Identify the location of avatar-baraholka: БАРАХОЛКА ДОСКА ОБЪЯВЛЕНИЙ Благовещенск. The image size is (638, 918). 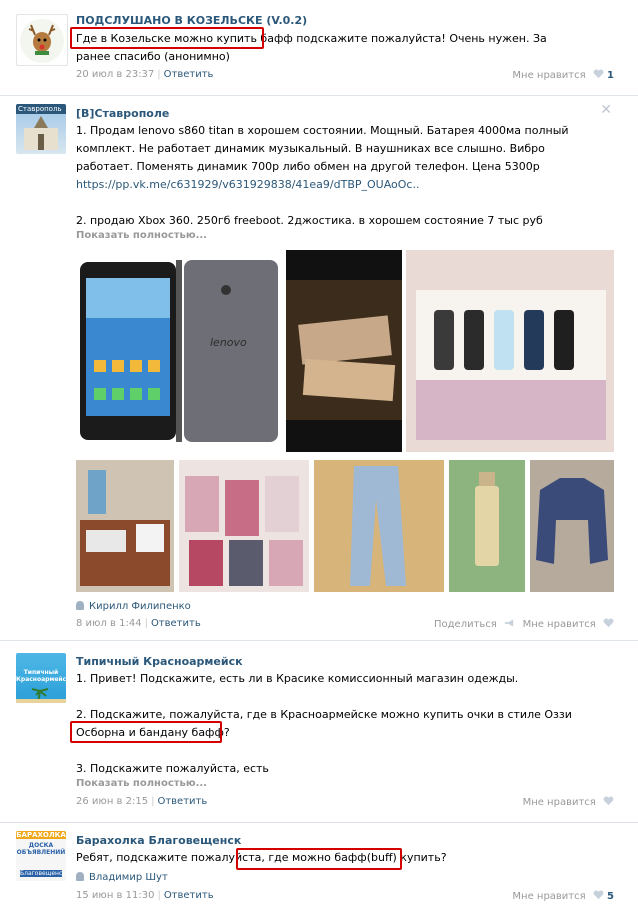
(41, 856).